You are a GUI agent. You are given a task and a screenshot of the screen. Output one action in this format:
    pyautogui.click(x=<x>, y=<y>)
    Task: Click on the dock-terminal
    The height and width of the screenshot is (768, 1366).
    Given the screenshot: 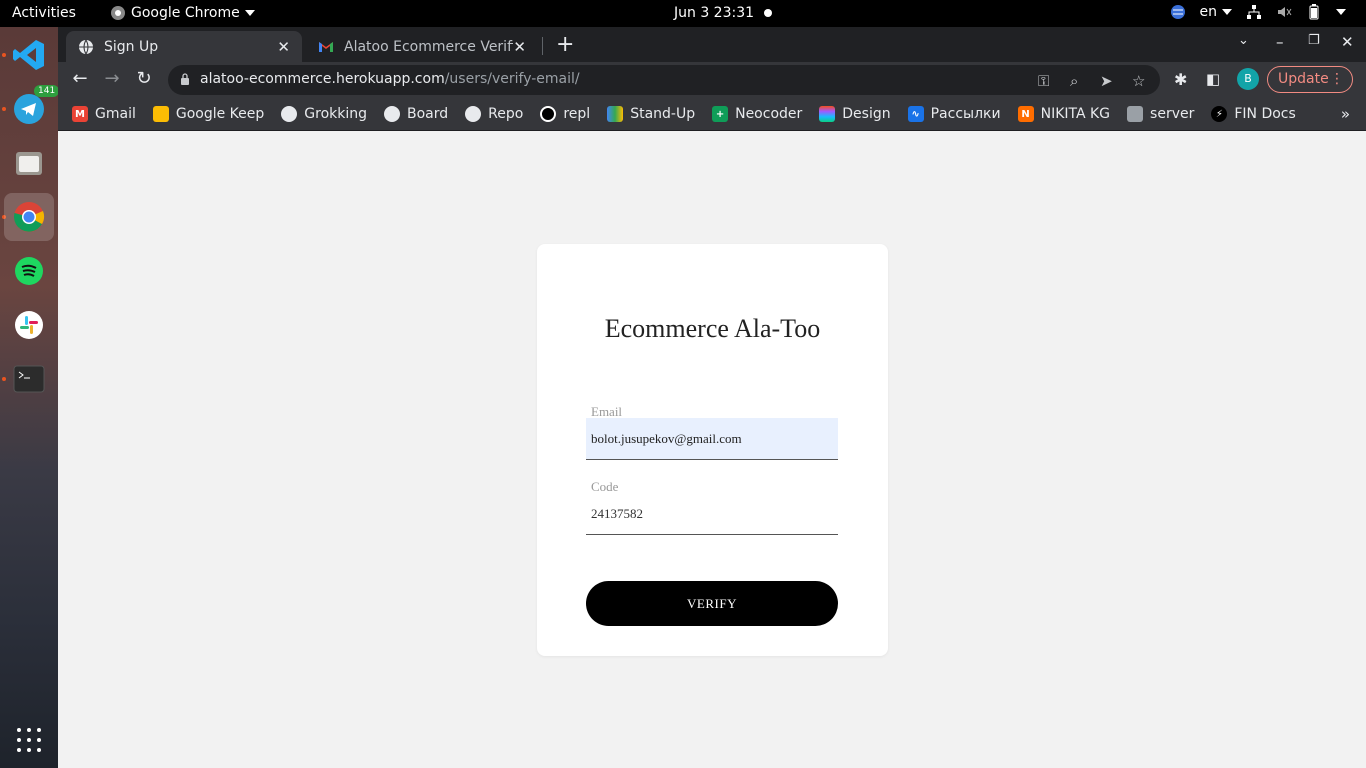 What is the action you would take?
    pyautogui.click(x=29, y=379)
    